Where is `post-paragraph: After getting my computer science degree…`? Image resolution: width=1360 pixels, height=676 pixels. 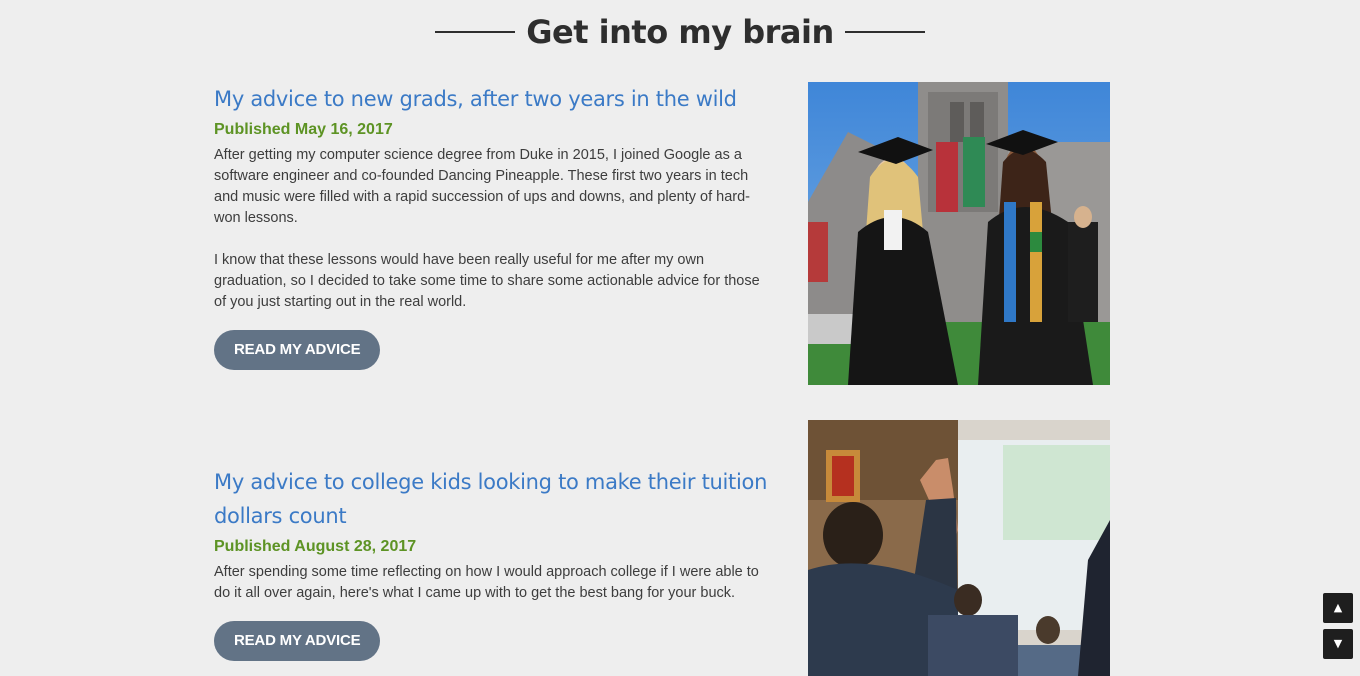
post-paragraph: After getting my computer science degree… is located at coordinates (482, 186).